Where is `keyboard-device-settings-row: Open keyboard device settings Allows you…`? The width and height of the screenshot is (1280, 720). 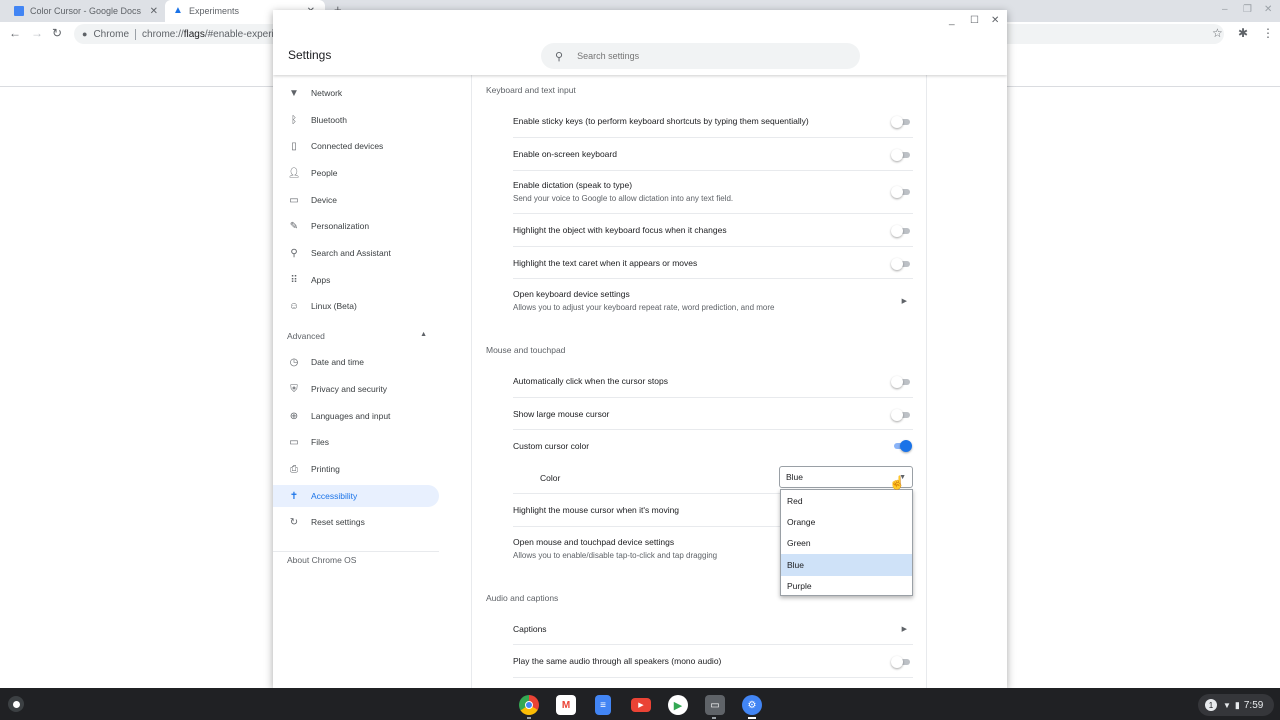 keyboard-device-settings-row: Open keyboard device settings Allows you… is located at coordinates (713, 301).